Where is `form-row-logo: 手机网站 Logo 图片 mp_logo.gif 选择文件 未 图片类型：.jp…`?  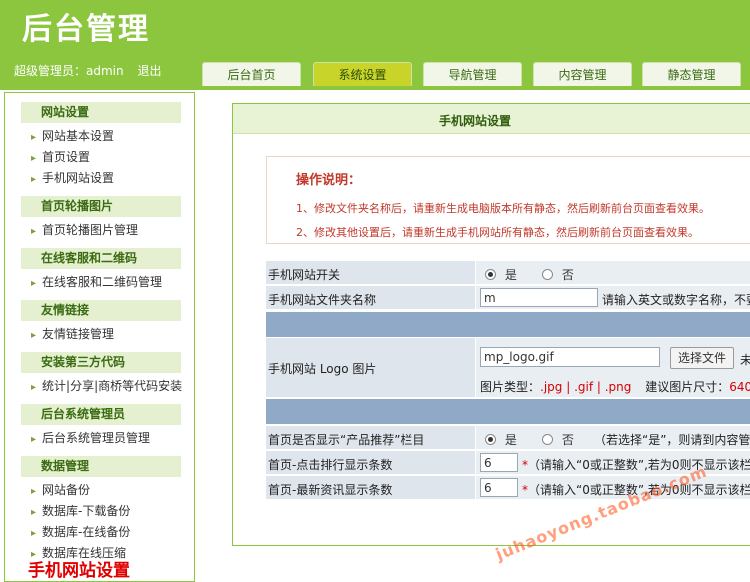
form-row-logo: 手机网站 Logo 图片 mp_logo.gif 选择文件 未 图片类型：.jp… is located at coordinates (508, 368).